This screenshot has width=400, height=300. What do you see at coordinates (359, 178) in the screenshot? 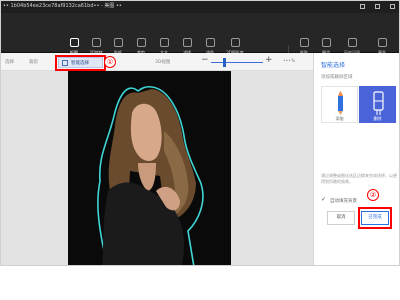
I see `panel-description: 通过调整或细化选区边缘来完成选择，以便得到所需的效果。` at bounding box center [359, 178].